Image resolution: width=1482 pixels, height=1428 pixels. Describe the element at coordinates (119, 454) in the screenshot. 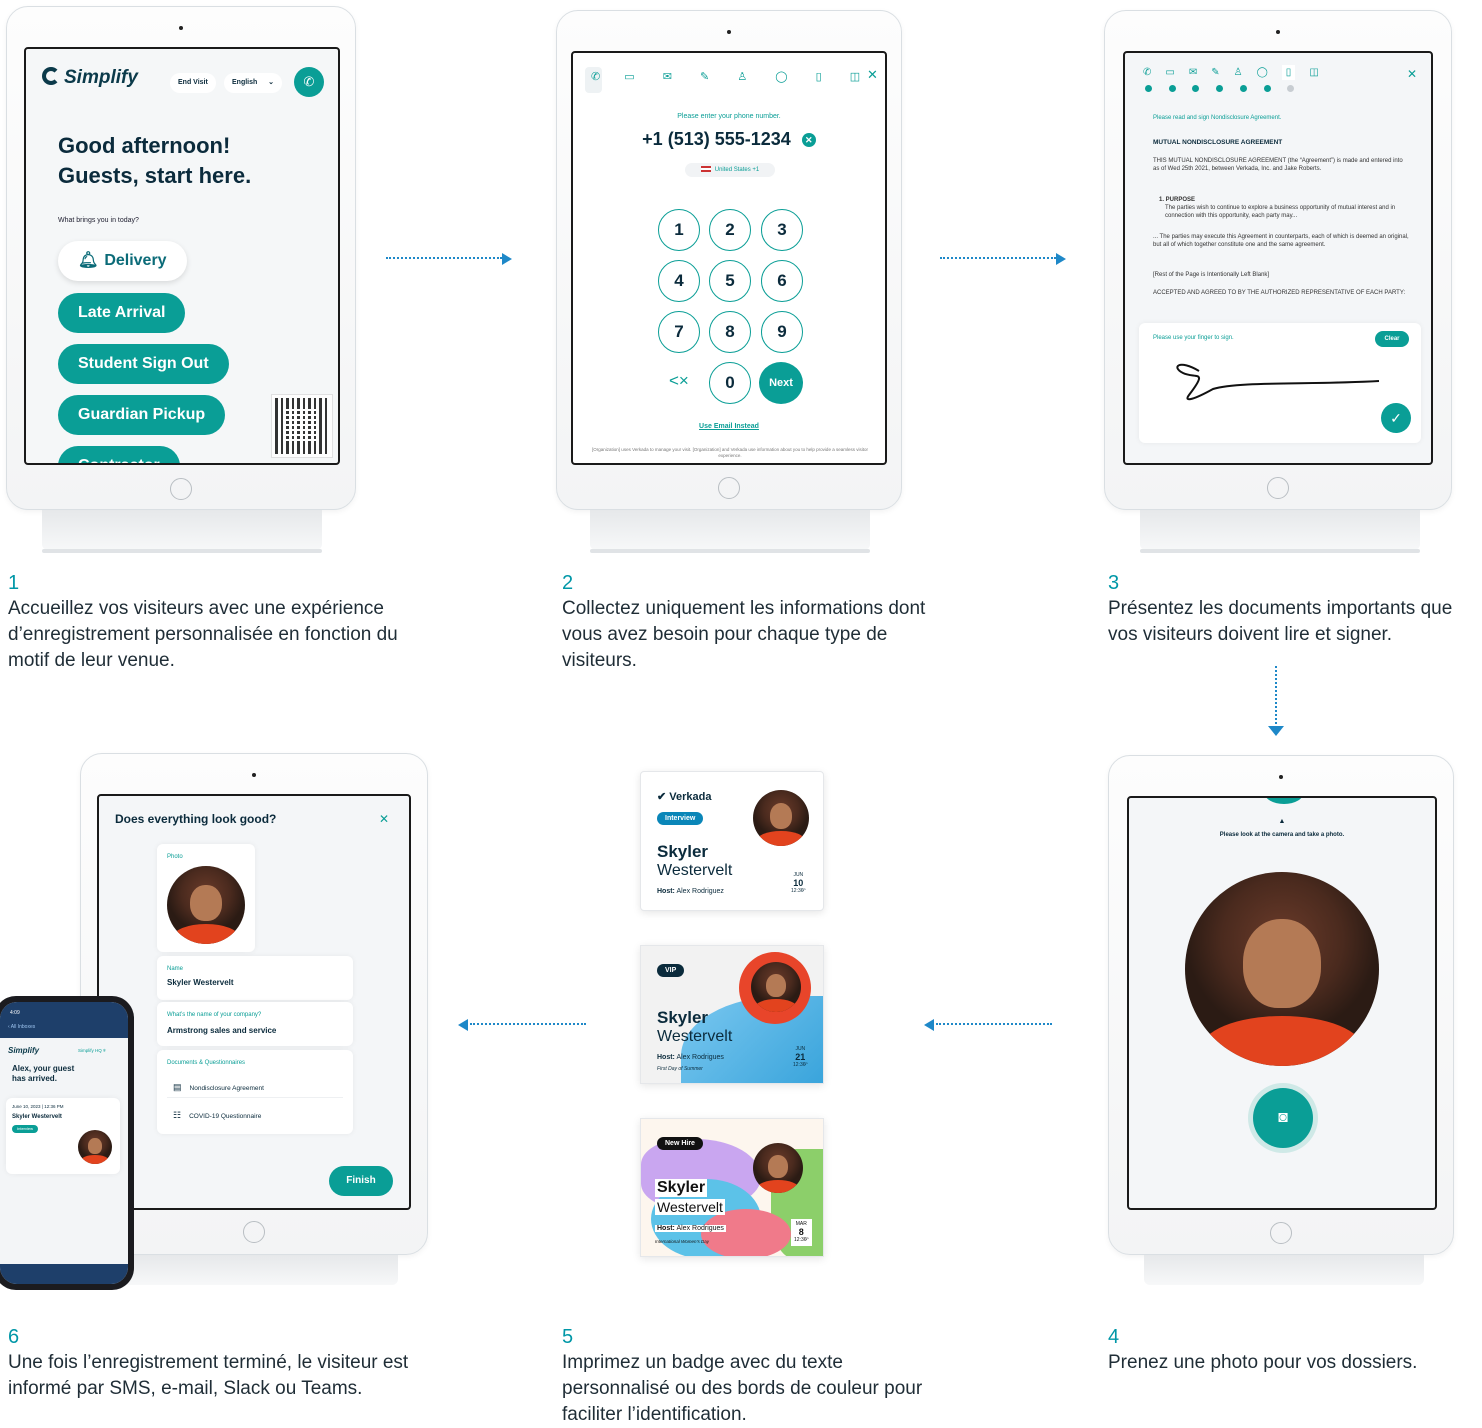

I see `option-contractor: Contractor` at that location.